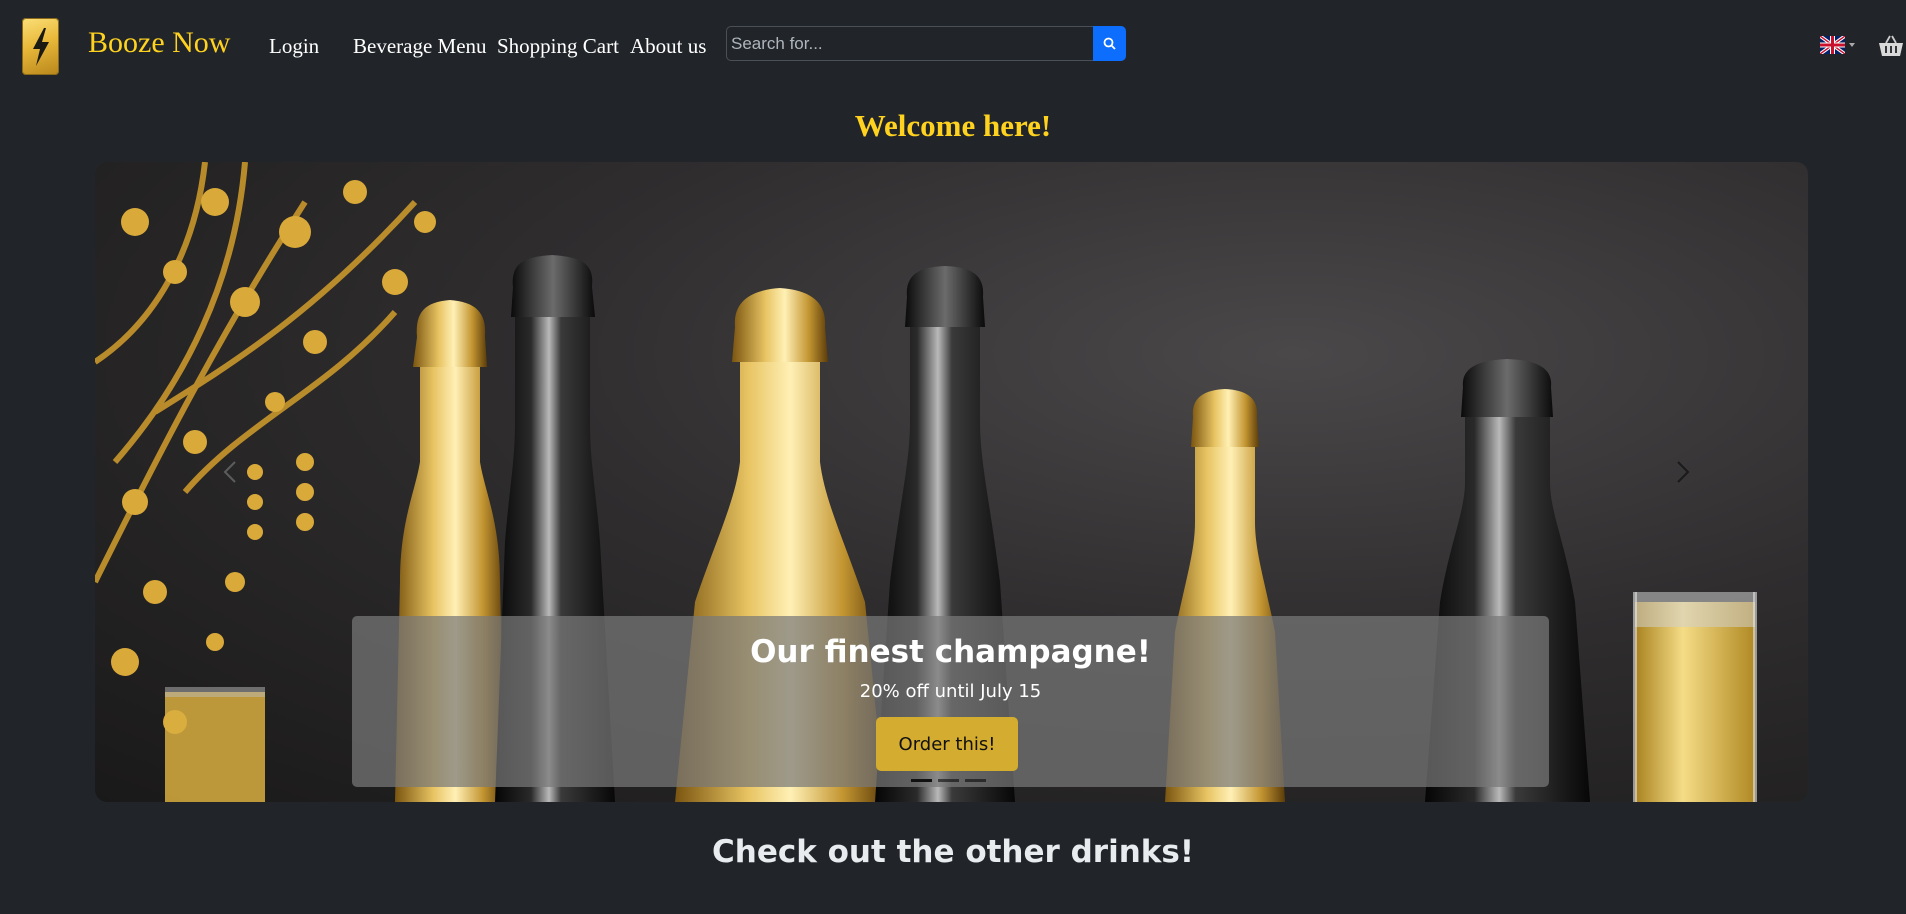  What do you see at coordinates (558, 46) in the screenshot?
I see `nav-shopping-cart-link: Shopping Cart` at bounding box center [558, 46].